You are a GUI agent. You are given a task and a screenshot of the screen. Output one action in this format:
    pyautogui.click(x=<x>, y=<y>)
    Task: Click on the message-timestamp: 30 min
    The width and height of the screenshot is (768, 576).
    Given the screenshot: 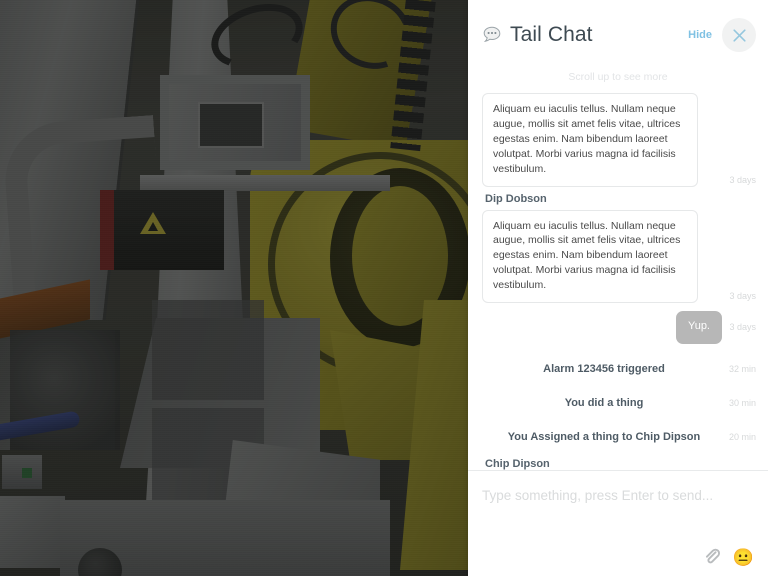 What is the action you would take?
    pyautogui.click(x=742, y=402)
    